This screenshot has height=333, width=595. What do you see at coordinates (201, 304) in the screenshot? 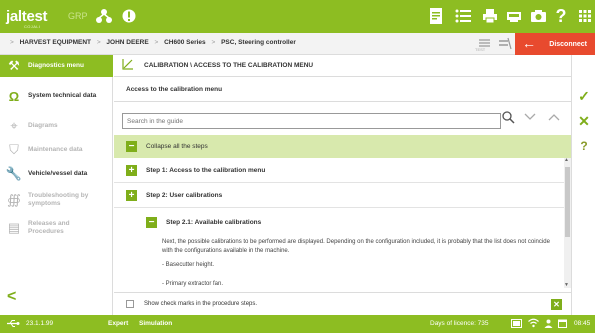
I see `show-checkmarks-label: Show check marks in the procedure steps.` at bounding box center [201, 304].